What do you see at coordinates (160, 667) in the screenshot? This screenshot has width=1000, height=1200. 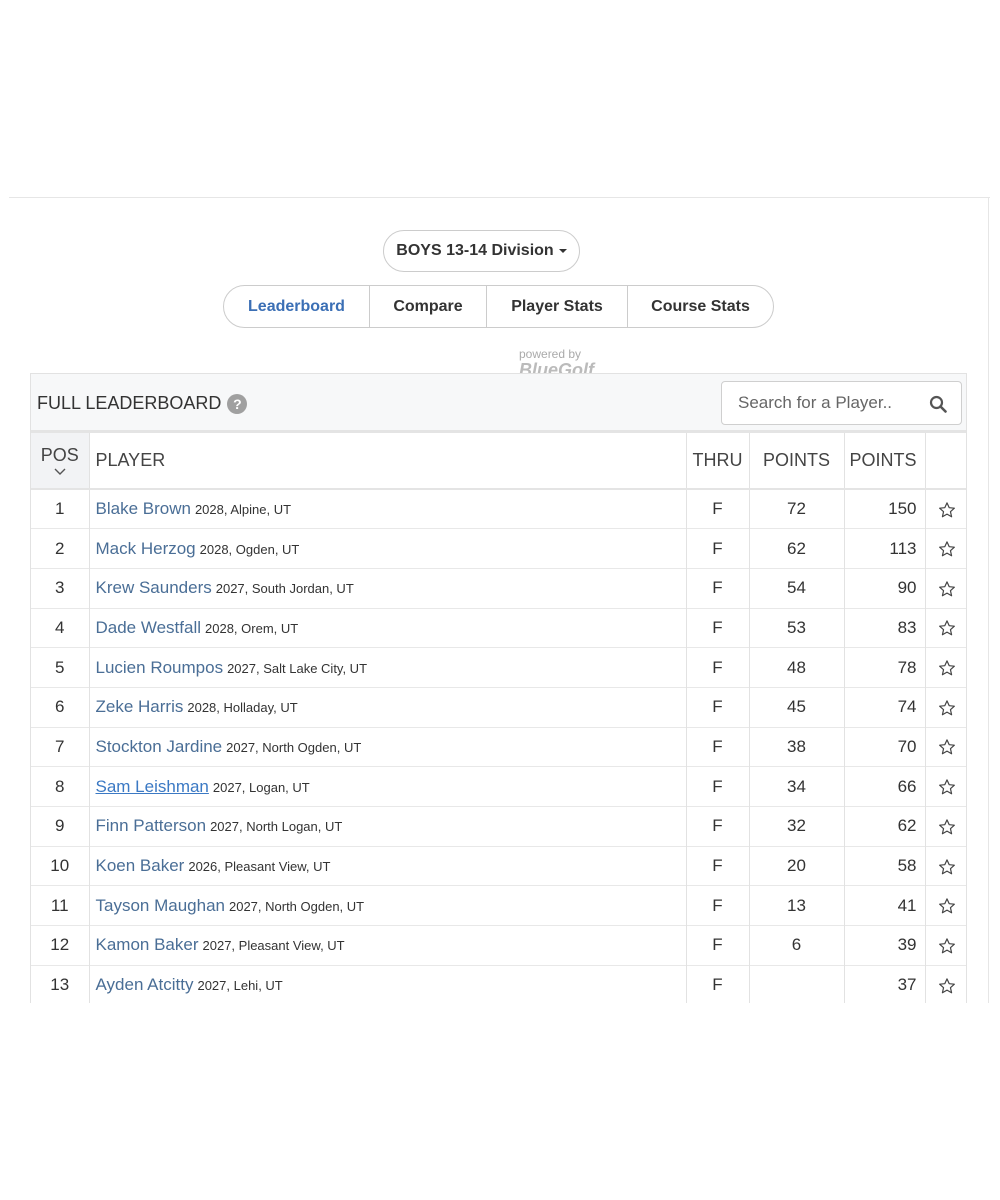 I see `player-name-link: Lucien Roumpos` at bounding box center [160, 667].